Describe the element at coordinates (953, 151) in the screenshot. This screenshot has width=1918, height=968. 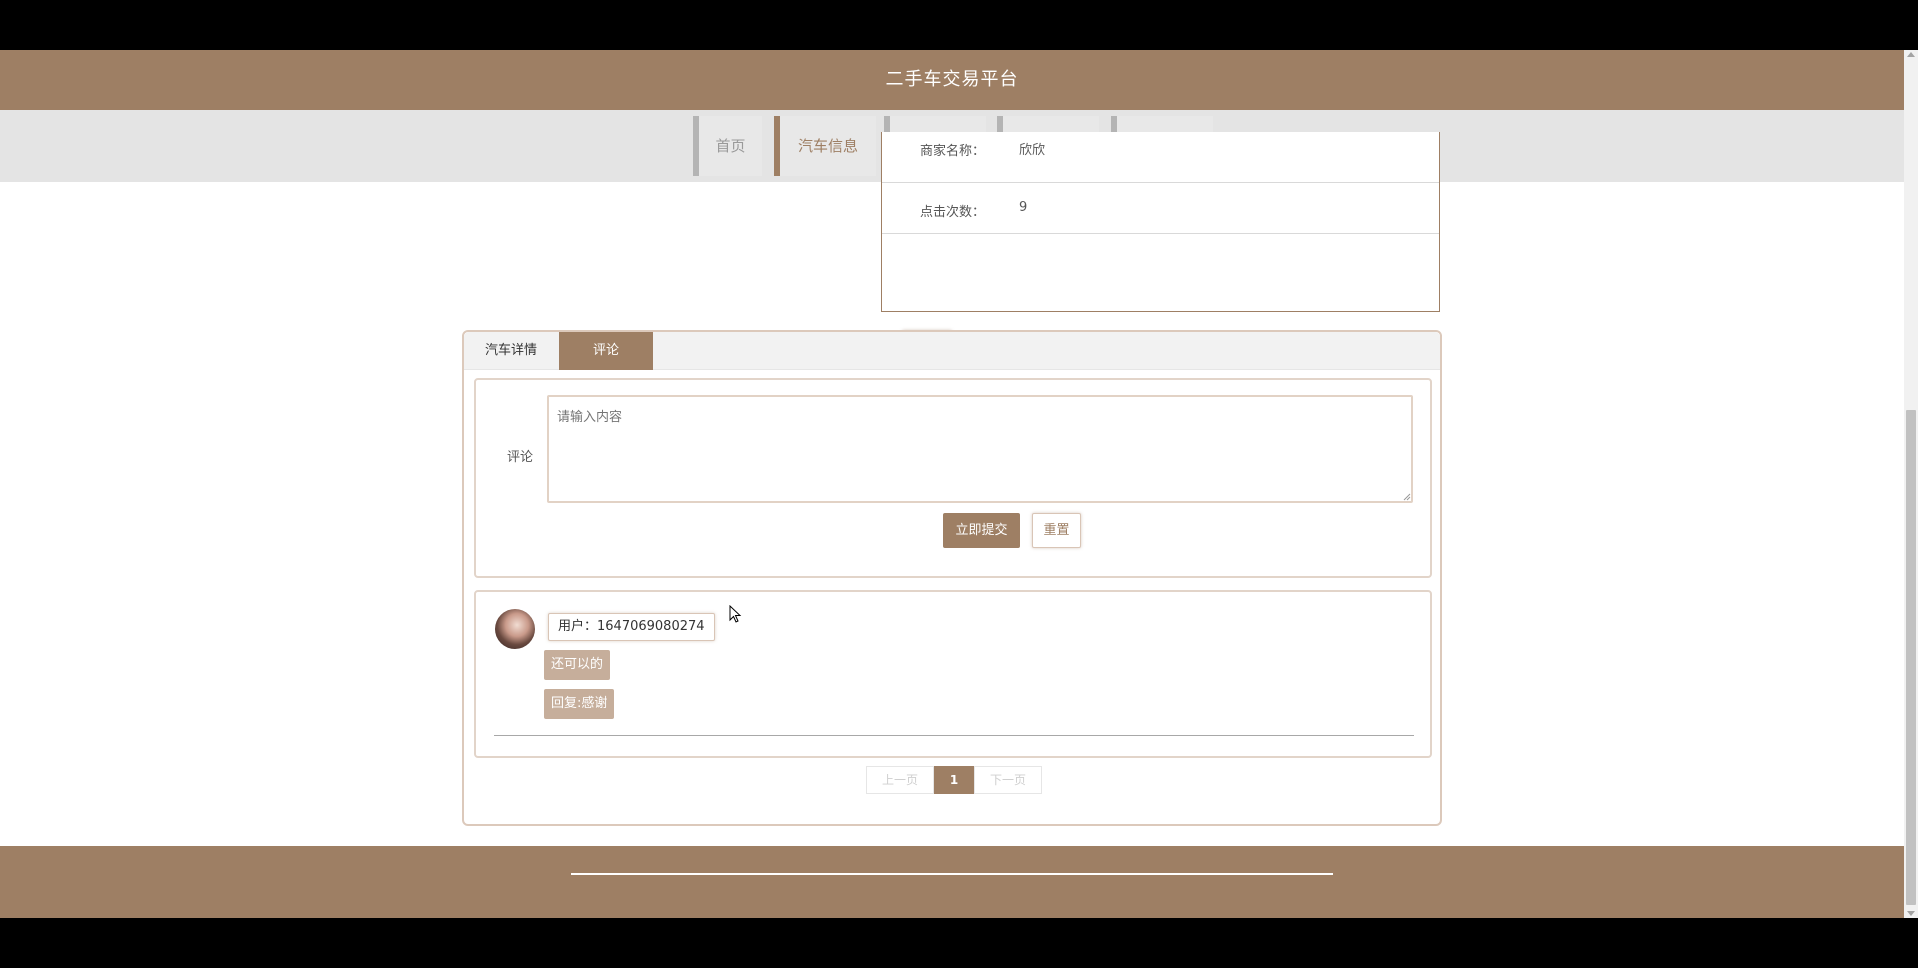
I see `merchant-label: 商家名称：` at that location.